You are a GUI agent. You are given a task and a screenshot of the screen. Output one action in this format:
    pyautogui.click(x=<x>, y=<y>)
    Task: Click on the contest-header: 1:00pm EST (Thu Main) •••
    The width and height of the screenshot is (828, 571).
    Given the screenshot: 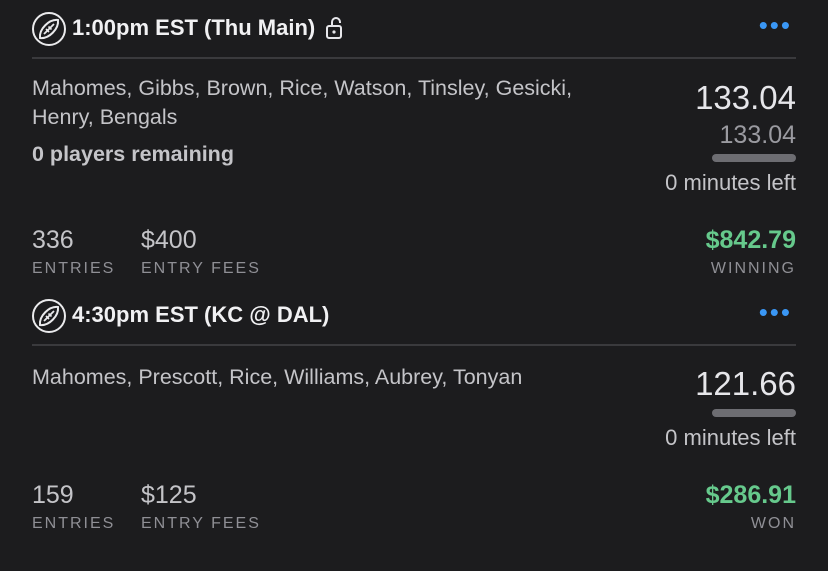 What is the action you would take?
    pyautogui.click(x=414, y=29)
    